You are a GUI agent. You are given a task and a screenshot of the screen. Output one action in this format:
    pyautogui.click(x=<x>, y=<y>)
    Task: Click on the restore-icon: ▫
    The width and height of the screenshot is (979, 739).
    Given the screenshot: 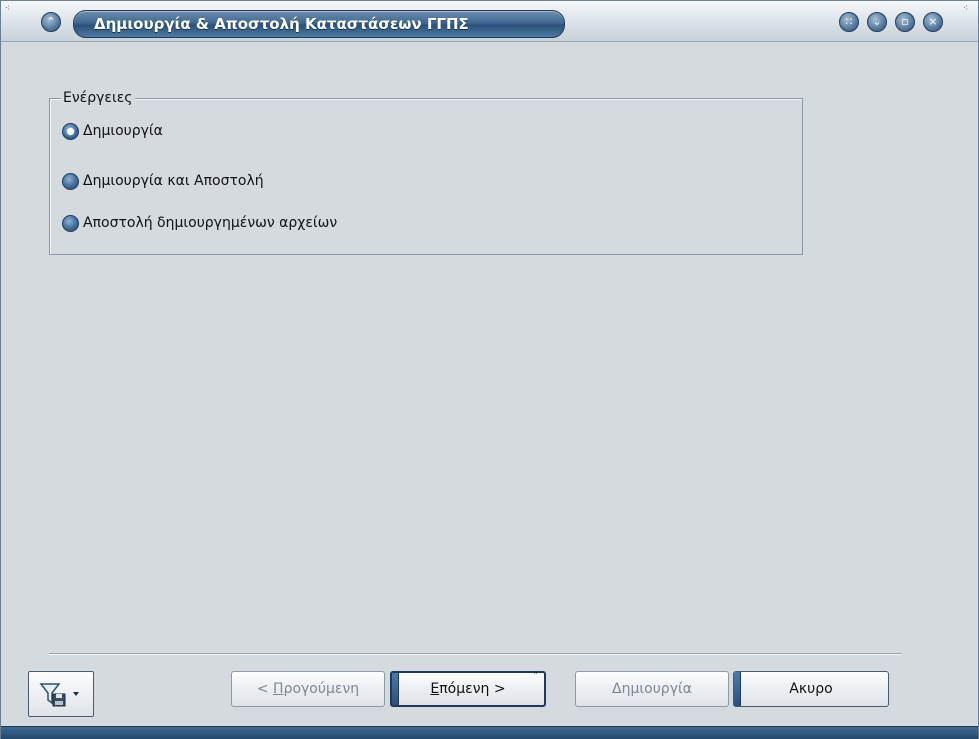 What is the action you would take?
    pyautogui.click(x=905, y=21)
    